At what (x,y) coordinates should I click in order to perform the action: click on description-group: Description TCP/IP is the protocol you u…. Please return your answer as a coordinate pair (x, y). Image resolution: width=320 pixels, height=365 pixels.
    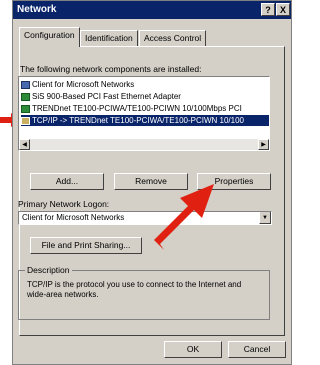
    Looking at the image, I should click on (144, 292).